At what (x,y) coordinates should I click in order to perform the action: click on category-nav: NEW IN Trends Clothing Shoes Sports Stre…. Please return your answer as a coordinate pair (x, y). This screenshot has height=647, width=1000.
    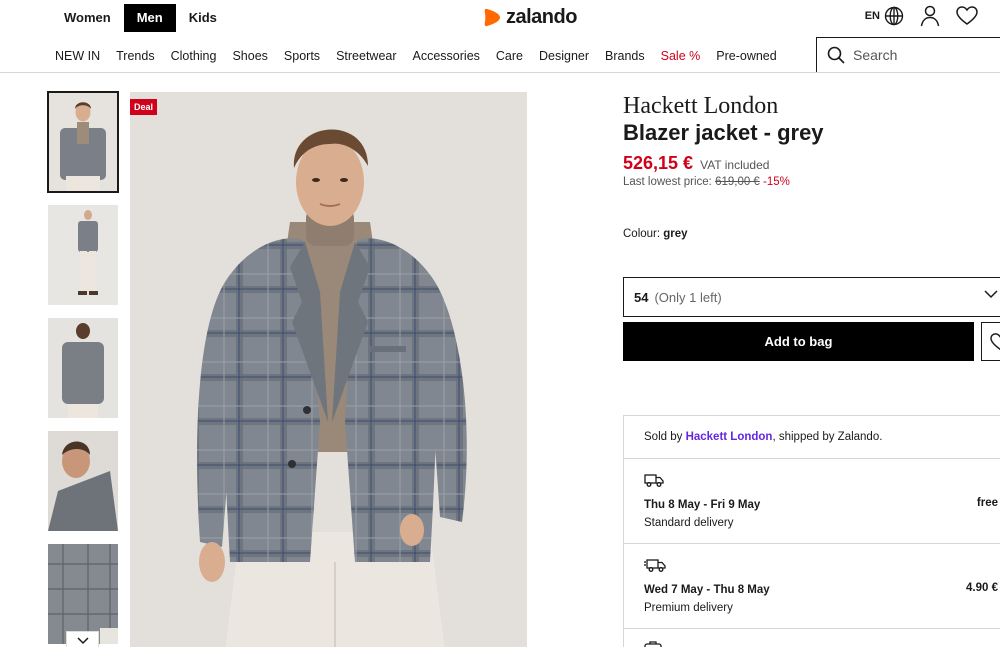
    Looking at the image, I should click on (424, 56).